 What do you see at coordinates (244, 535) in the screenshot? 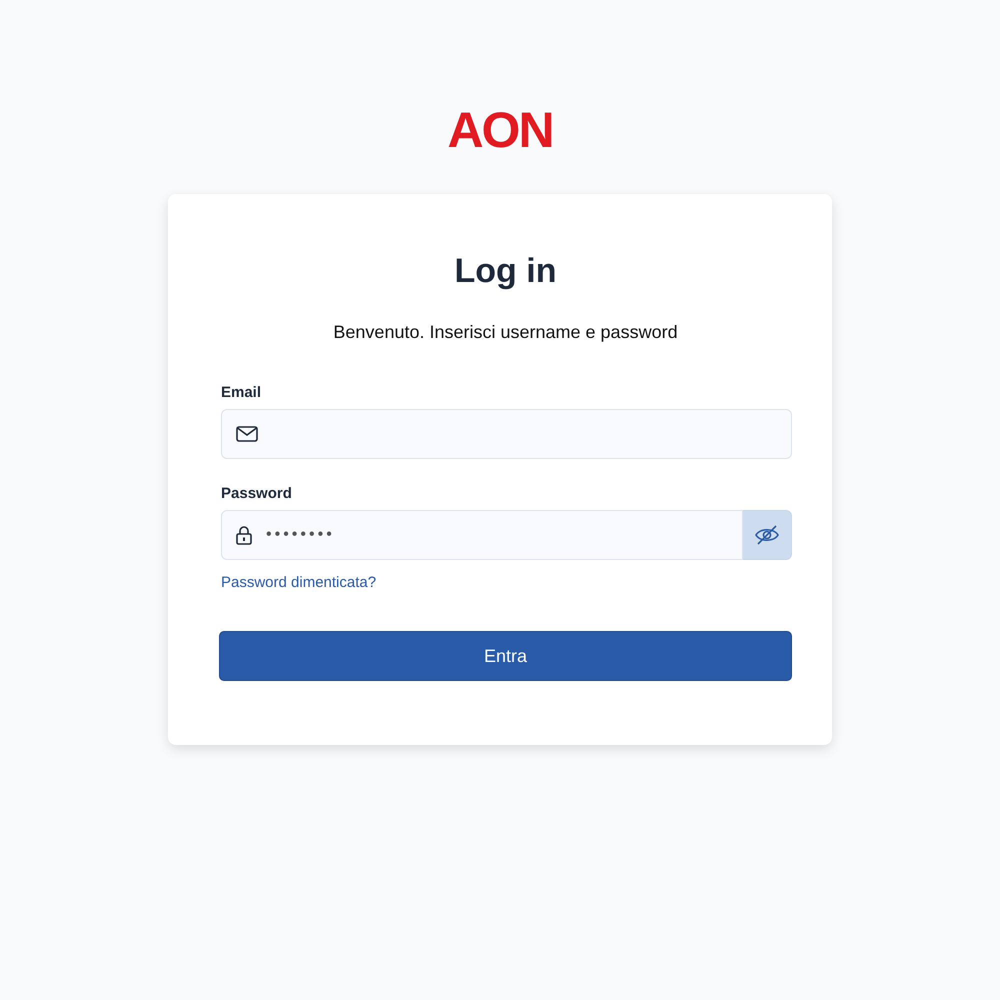
I see `padlock-icon` at bounding box center [244, 535].